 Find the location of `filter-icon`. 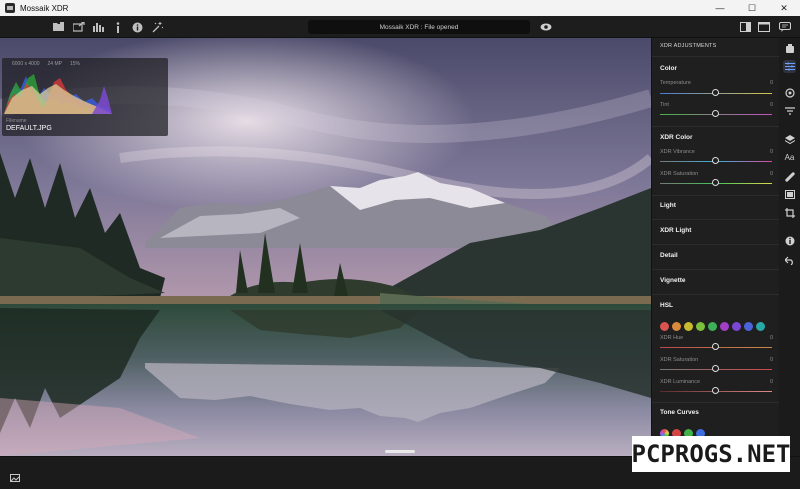

filter-icon is located at coordinates (789, 110).